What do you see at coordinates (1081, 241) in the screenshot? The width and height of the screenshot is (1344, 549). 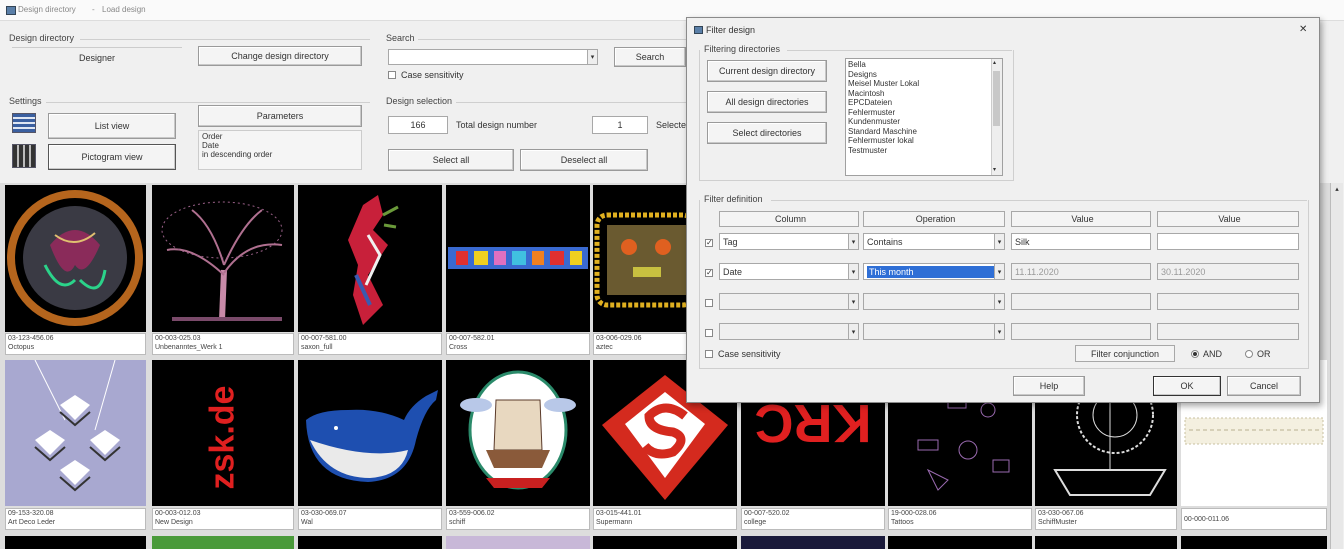 I see `filter-value1-input: Silk` at bounding box center [1081, 241].